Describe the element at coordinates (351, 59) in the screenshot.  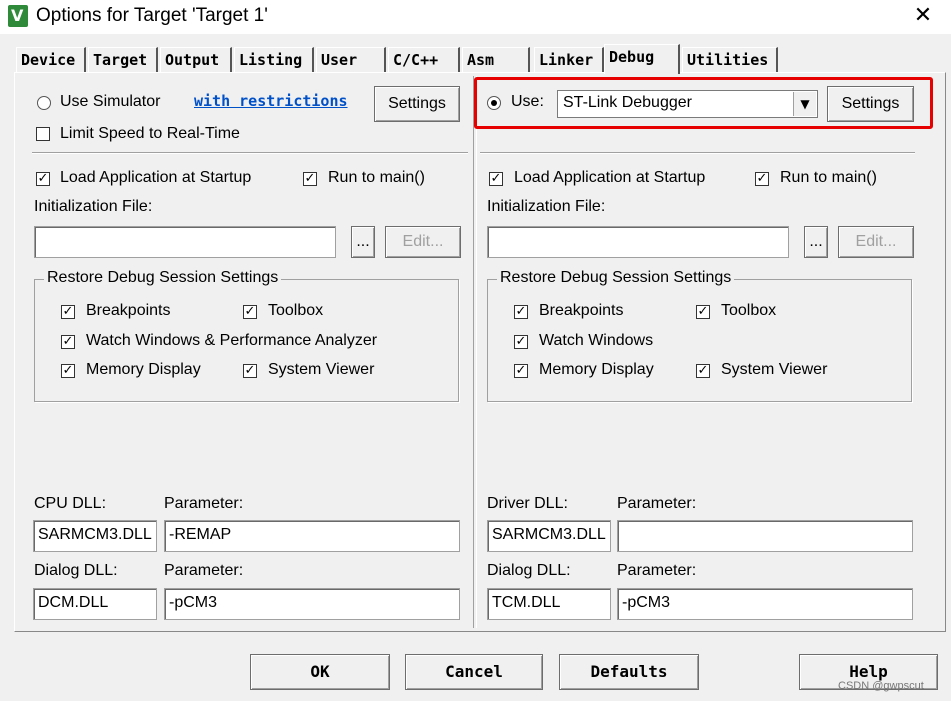
I see `tab-user: User` at that location.